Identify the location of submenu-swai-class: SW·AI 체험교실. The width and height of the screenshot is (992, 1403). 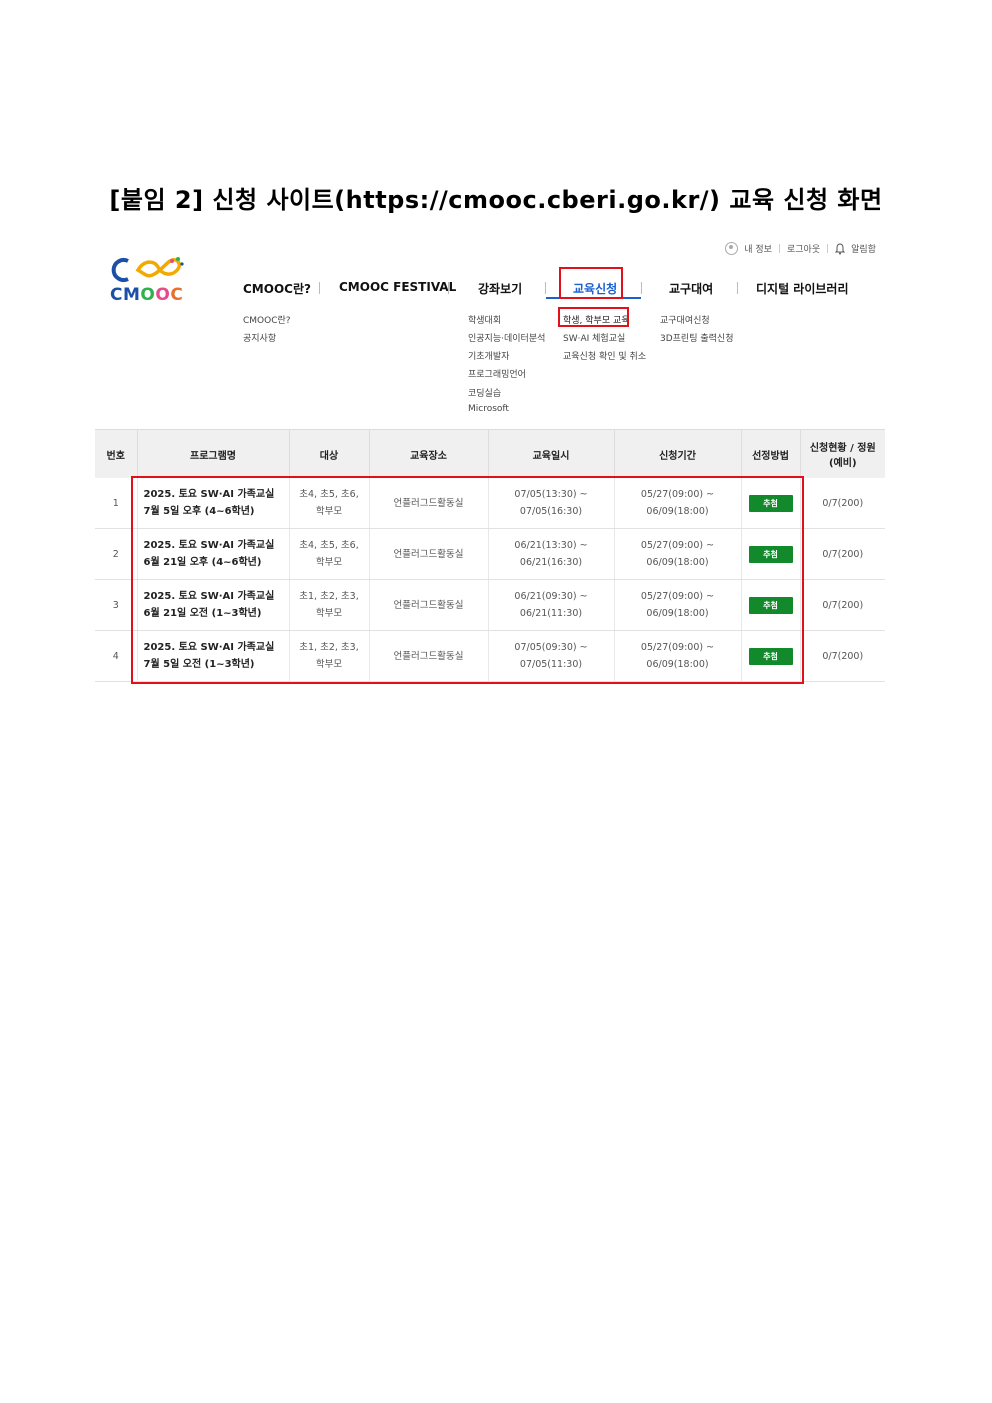
(594, 337).